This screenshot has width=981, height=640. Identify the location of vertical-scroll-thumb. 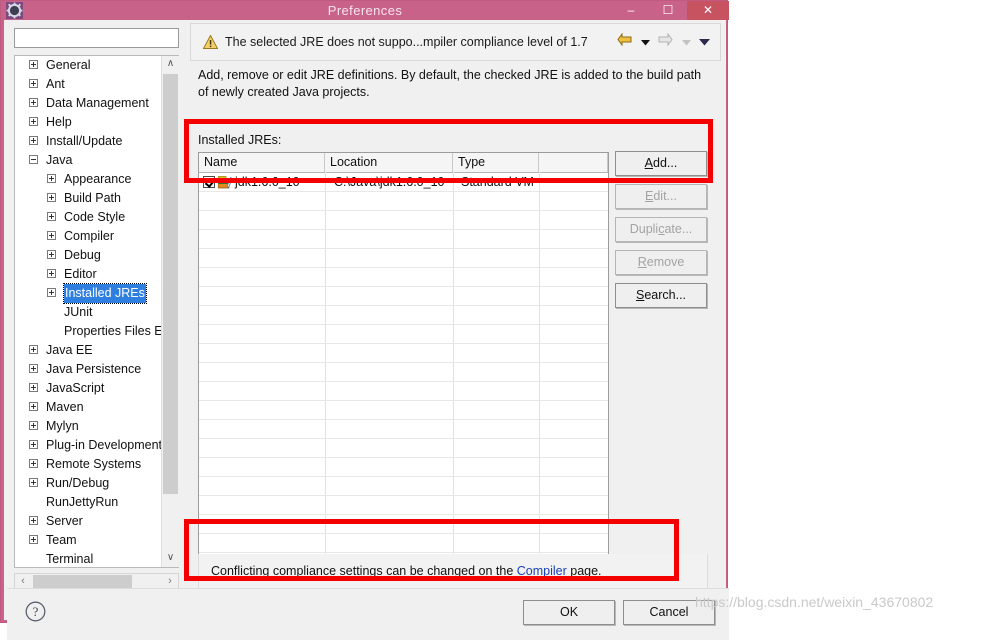
(170, 284).